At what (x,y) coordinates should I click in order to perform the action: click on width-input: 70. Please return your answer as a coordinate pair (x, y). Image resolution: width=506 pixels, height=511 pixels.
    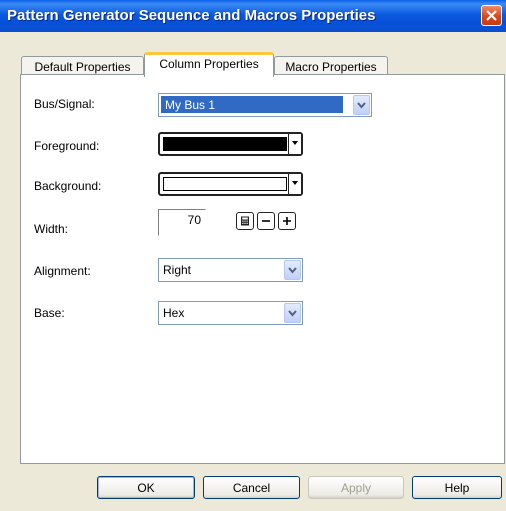
    Looking at the image, I should click on (182, 222).